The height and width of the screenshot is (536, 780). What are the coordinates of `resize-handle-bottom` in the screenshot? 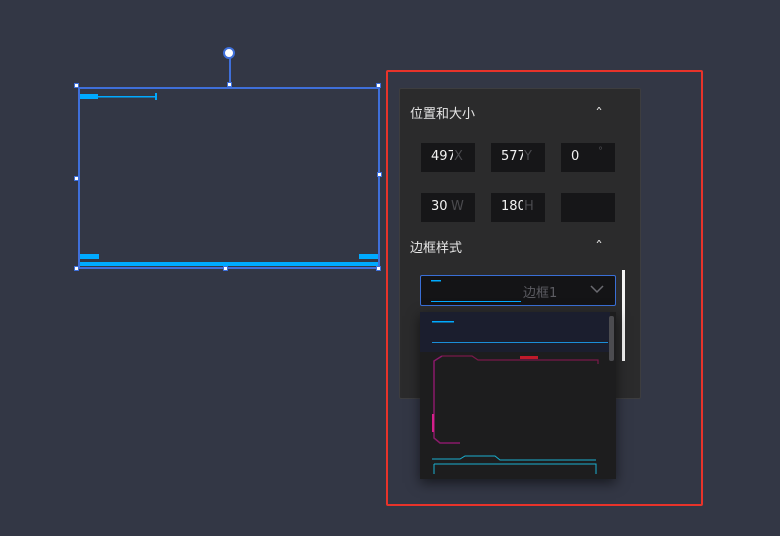 It's located at (225, 268).